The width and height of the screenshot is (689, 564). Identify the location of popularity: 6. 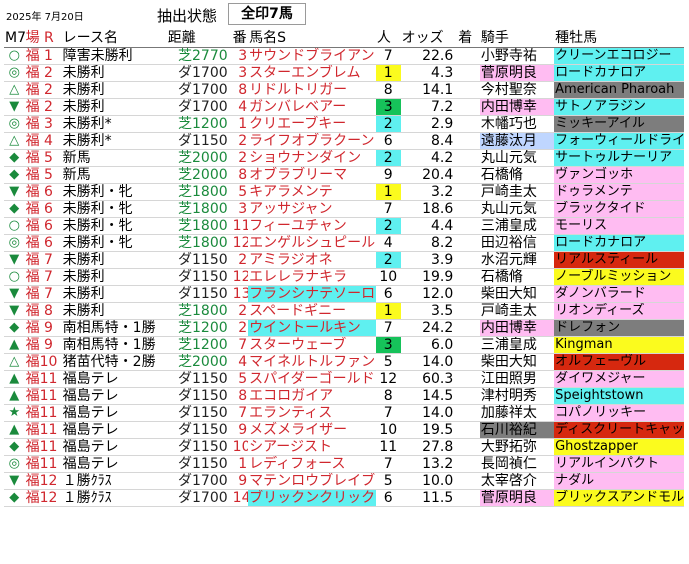
(388, 141).